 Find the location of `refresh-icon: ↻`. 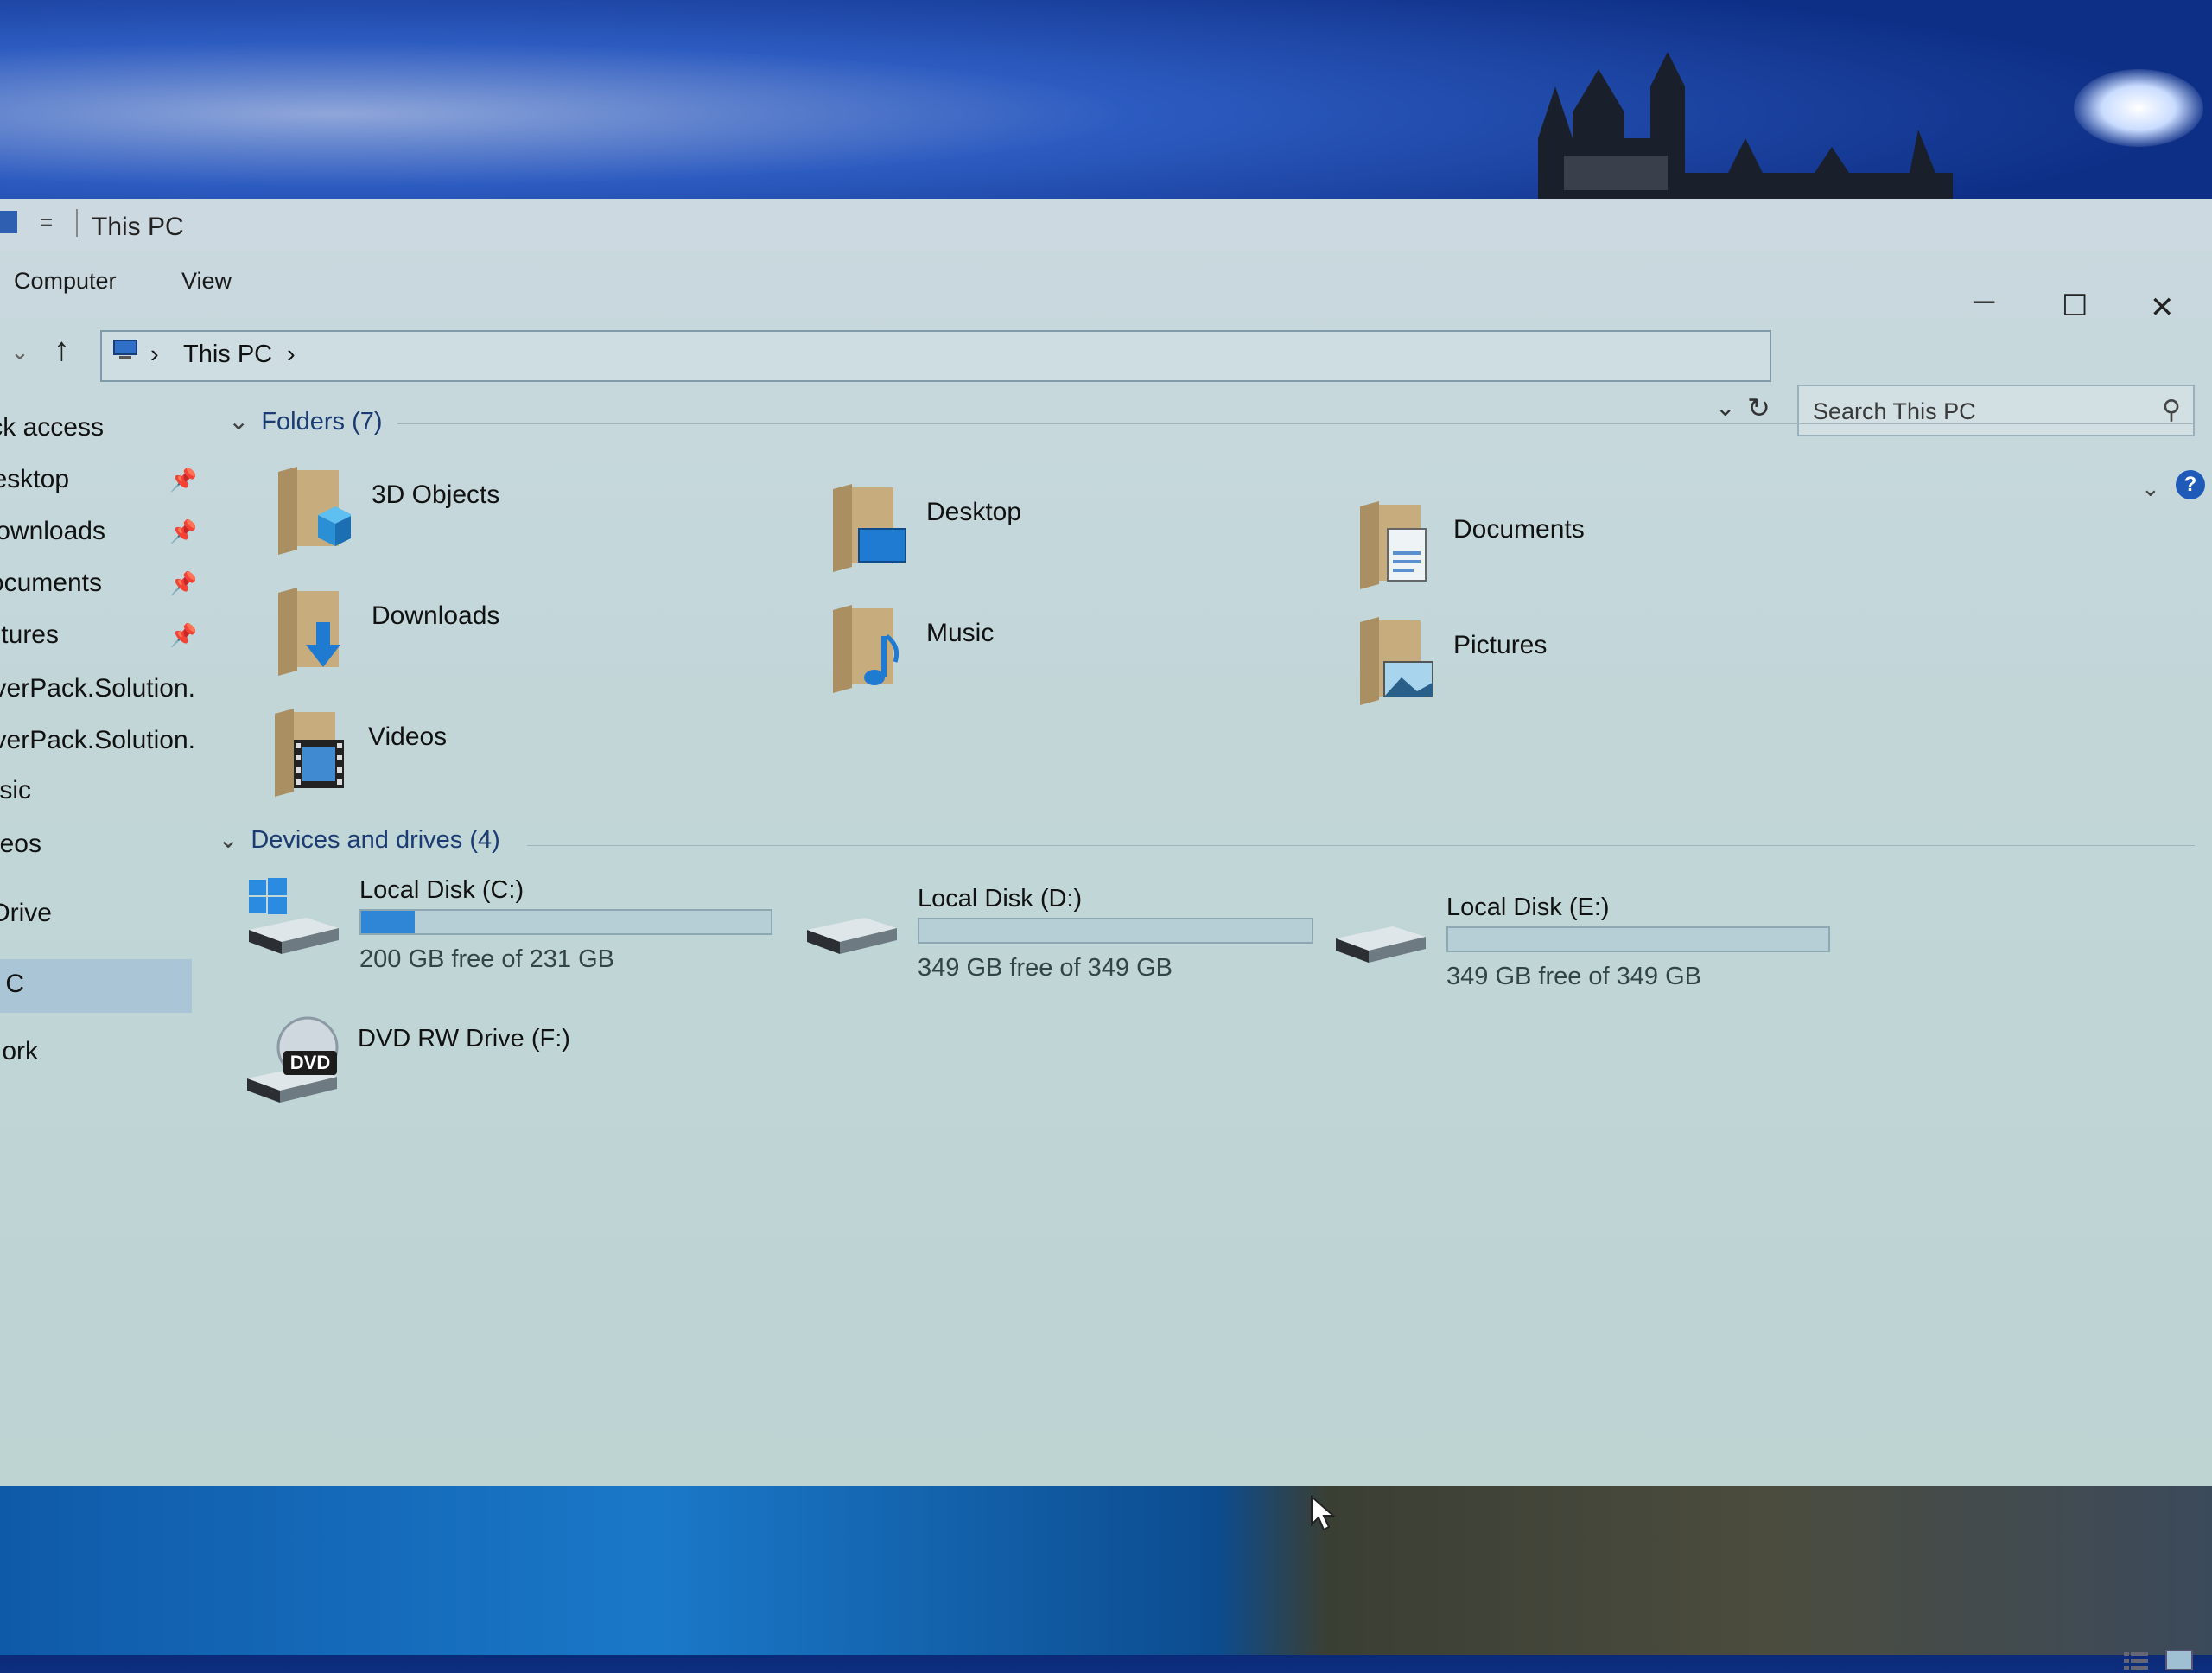

refresh-icon: ↻ is located at coordinates (1758, 407).